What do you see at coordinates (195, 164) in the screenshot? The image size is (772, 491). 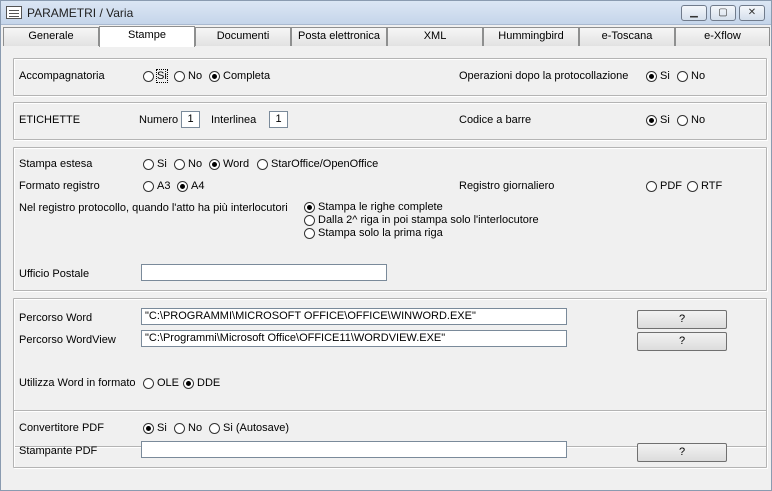 I see `stampa-estesa-no-label: No` at bounding box center [195, 164].